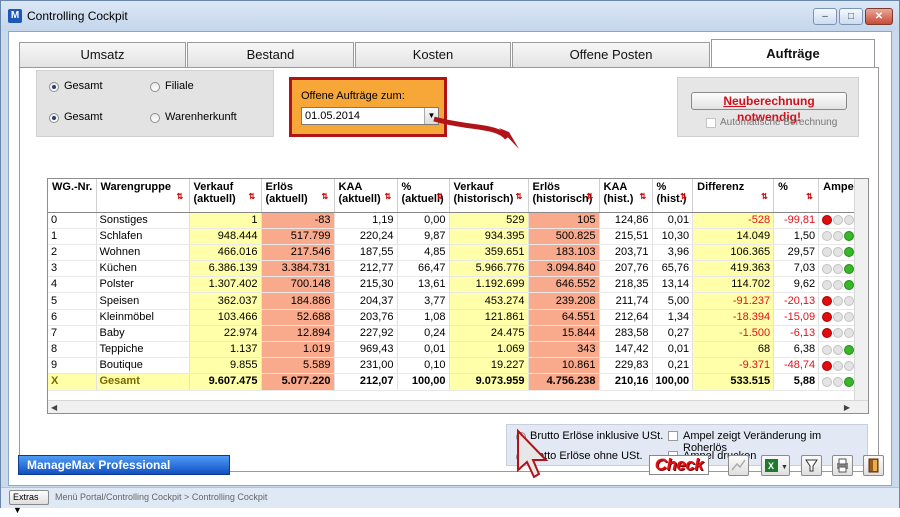  Describe the element at coordinates (509, 138) in the screenshot. I see `callout-arrowhead-icon` at that location.